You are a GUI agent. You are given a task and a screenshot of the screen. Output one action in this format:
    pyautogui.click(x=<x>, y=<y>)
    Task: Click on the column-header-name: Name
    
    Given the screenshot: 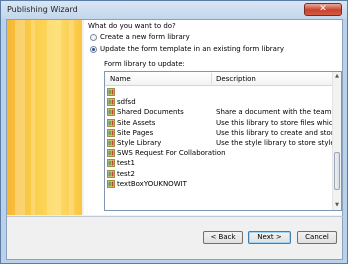 What is the action you would take?
    pyautogui.click(x=120, y=79)
    